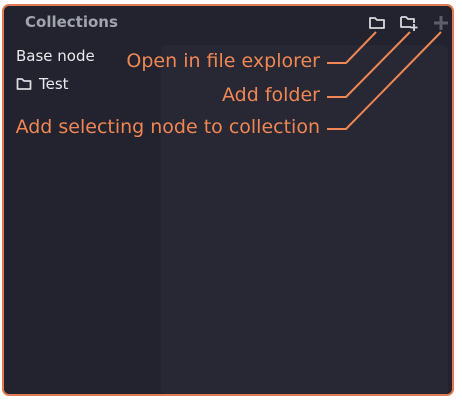 The height and width of the screenshot is (402, 462). What do you see at coordinates (54, 84) in the screenshot?
I see `tree-item-label: Test` at bounding box center [54, 84].